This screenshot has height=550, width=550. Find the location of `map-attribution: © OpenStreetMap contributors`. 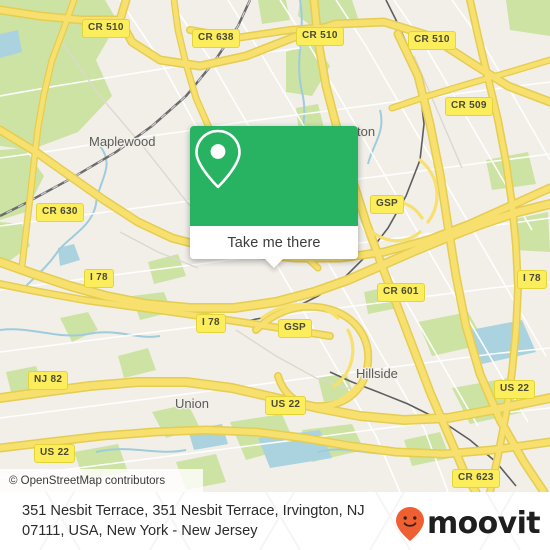

map-attribution: © OpenStreetMap contributors is located at coordinates (101, 480).